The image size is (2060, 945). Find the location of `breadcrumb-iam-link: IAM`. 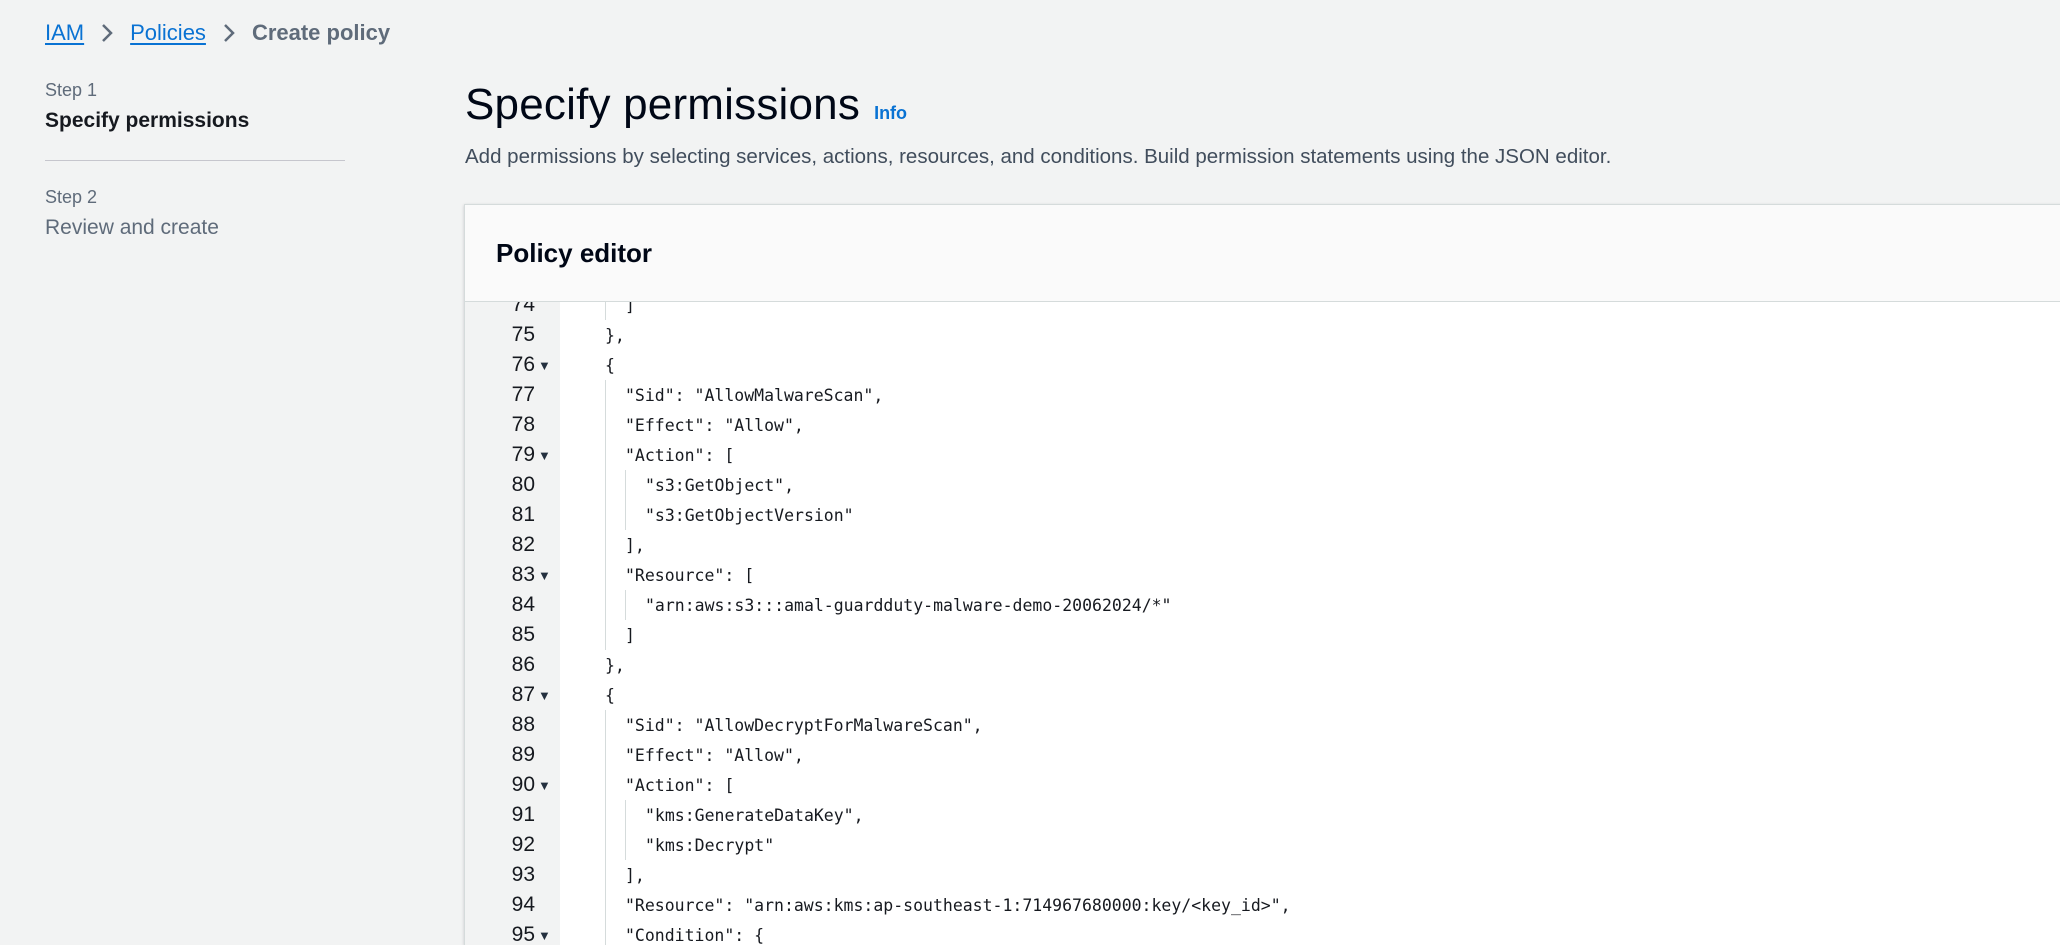

breadcrumb-iam-link: IAM is located at coordinates (64, 33).